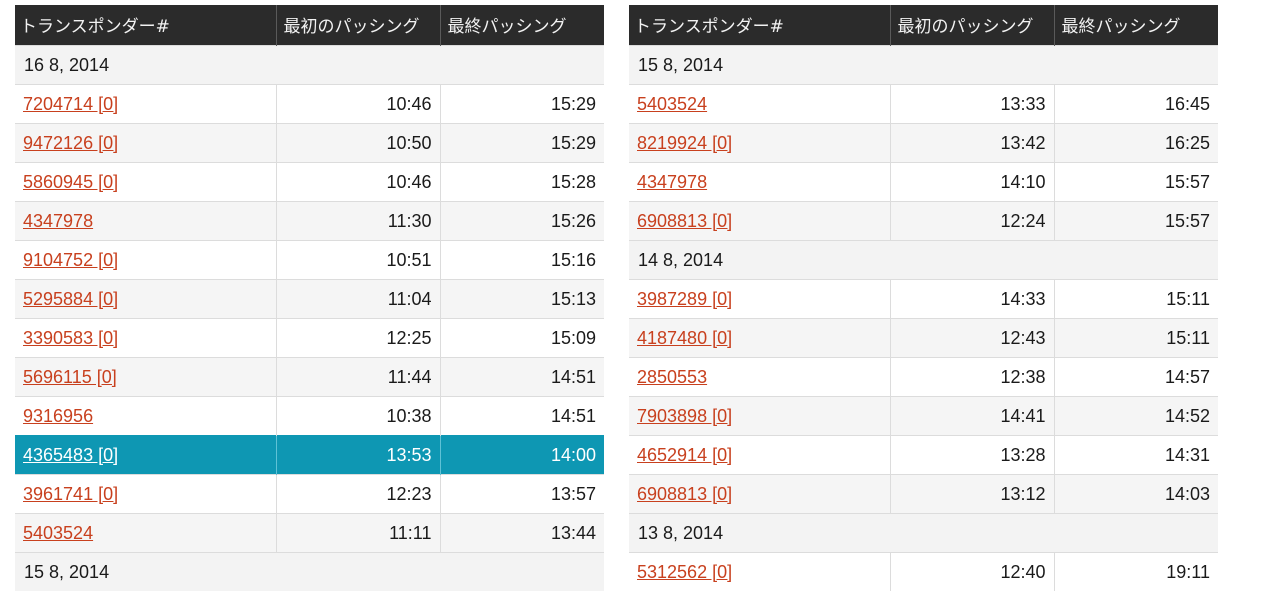 The width and height of the screenshot is (1268, 591). Describe the element at coordinates (522, 494) in the screenshot. I see `last-passing-cell: 13:57` at that location.